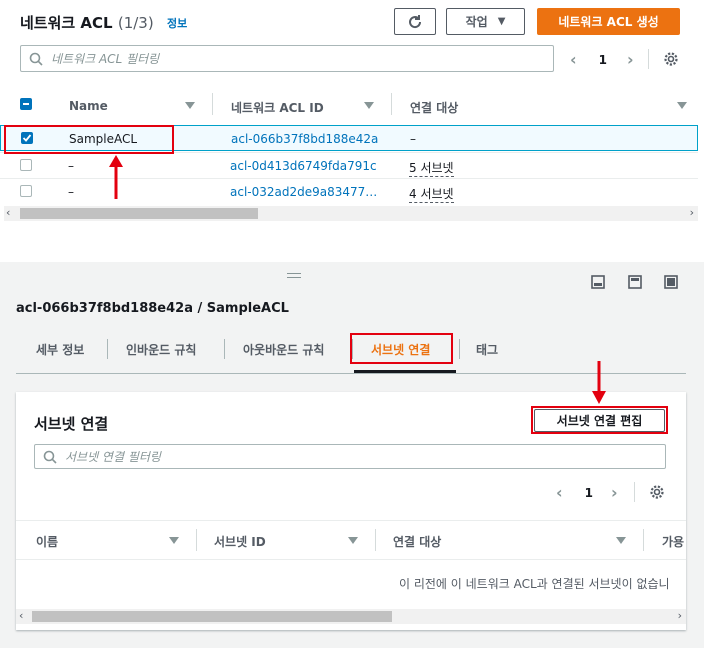  What do you see at coordinates (277, 107) in the screenshot?
I see `column-header-acl-id: 네트워크 ACL ID` at bounding box center [277, 107].